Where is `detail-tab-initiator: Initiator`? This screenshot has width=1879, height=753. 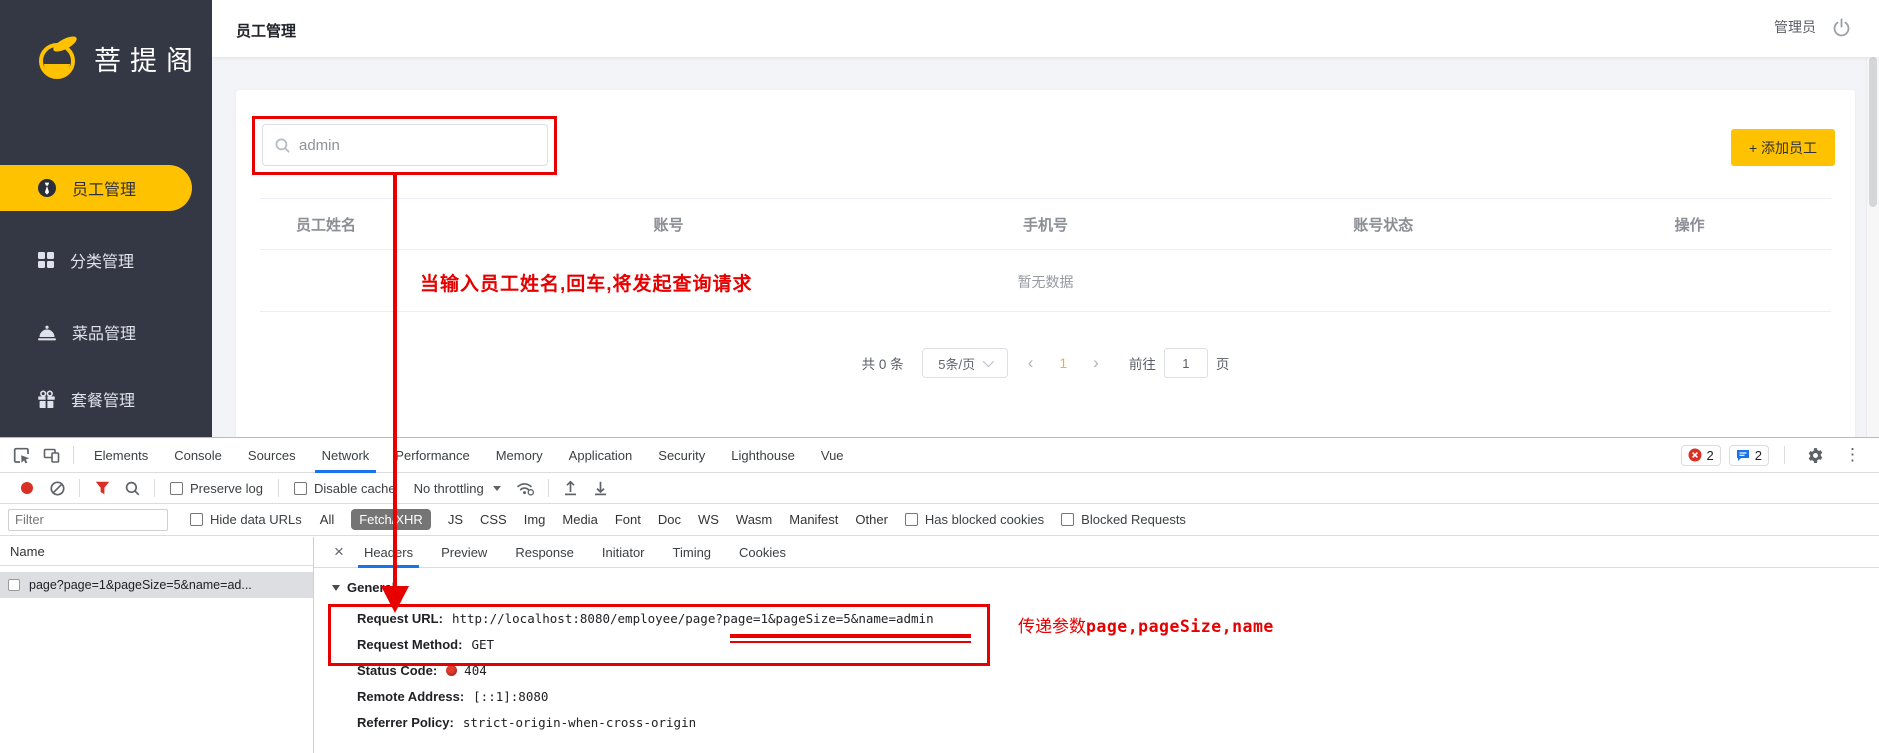
detail-tab-initiator: Initiator is located at coordinates (623, 552).